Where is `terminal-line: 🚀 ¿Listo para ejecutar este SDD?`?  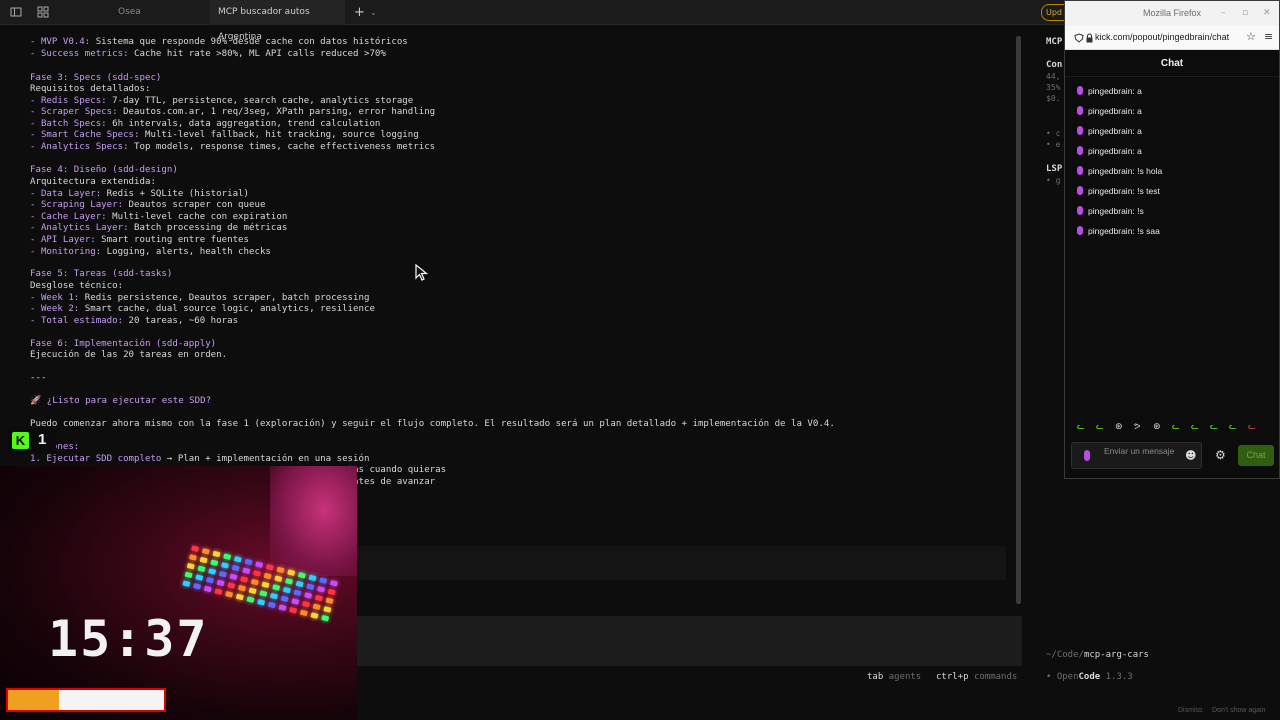 terminal-line: 🚀 ¿Listo para ejecutar este SDD? is located at coordinates (120, 401).